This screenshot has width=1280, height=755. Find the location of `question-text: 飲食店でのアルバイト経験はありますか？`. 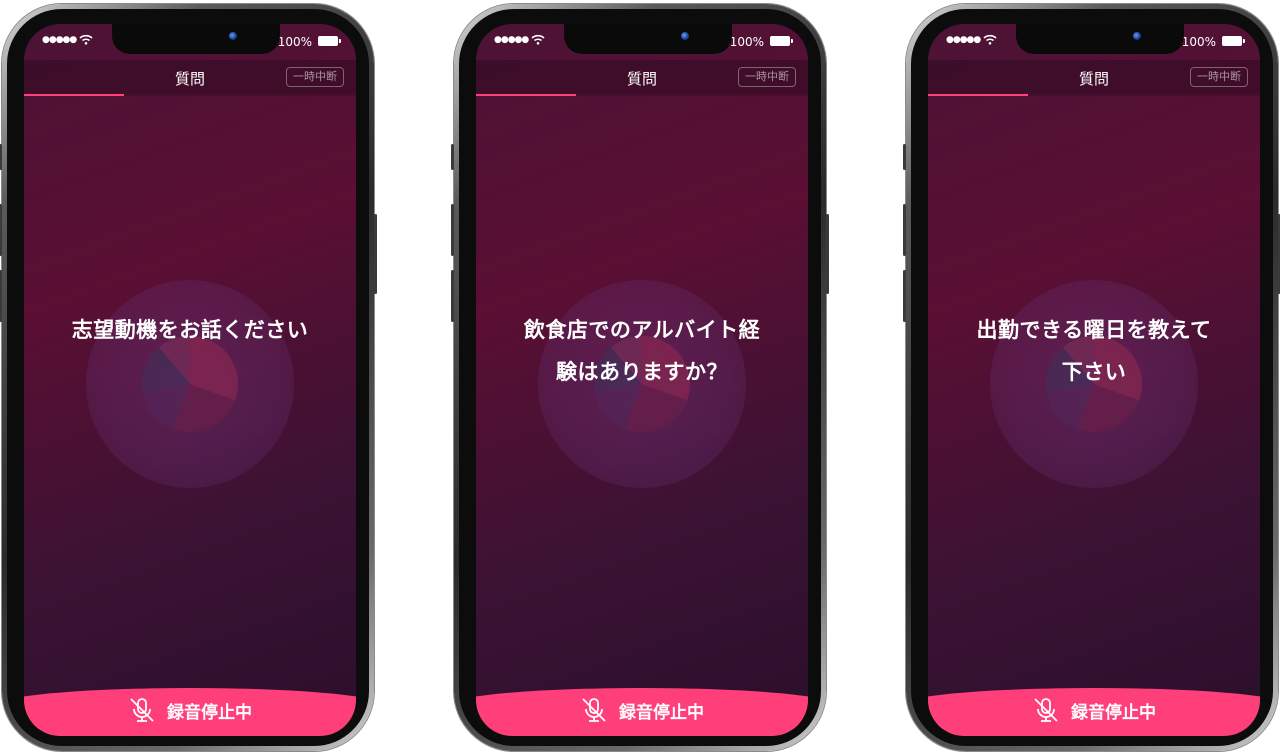

question-text: 飲食店でのアルバイト経験はありますか？ is located at coordinates (642, 351).